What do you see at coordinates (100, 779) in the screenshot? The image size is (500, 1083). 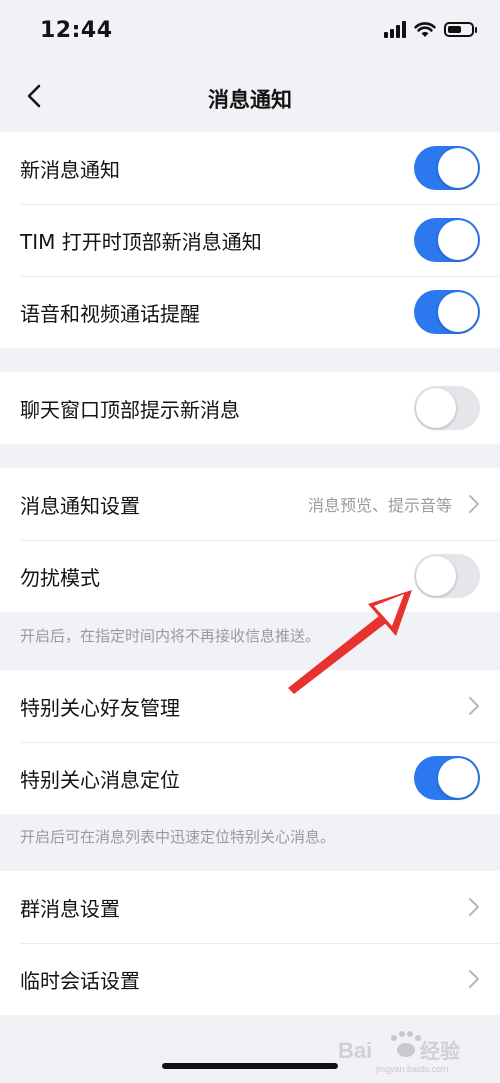 I see `row-label: 特别关心消息定位` at bounding box center [100, 779].